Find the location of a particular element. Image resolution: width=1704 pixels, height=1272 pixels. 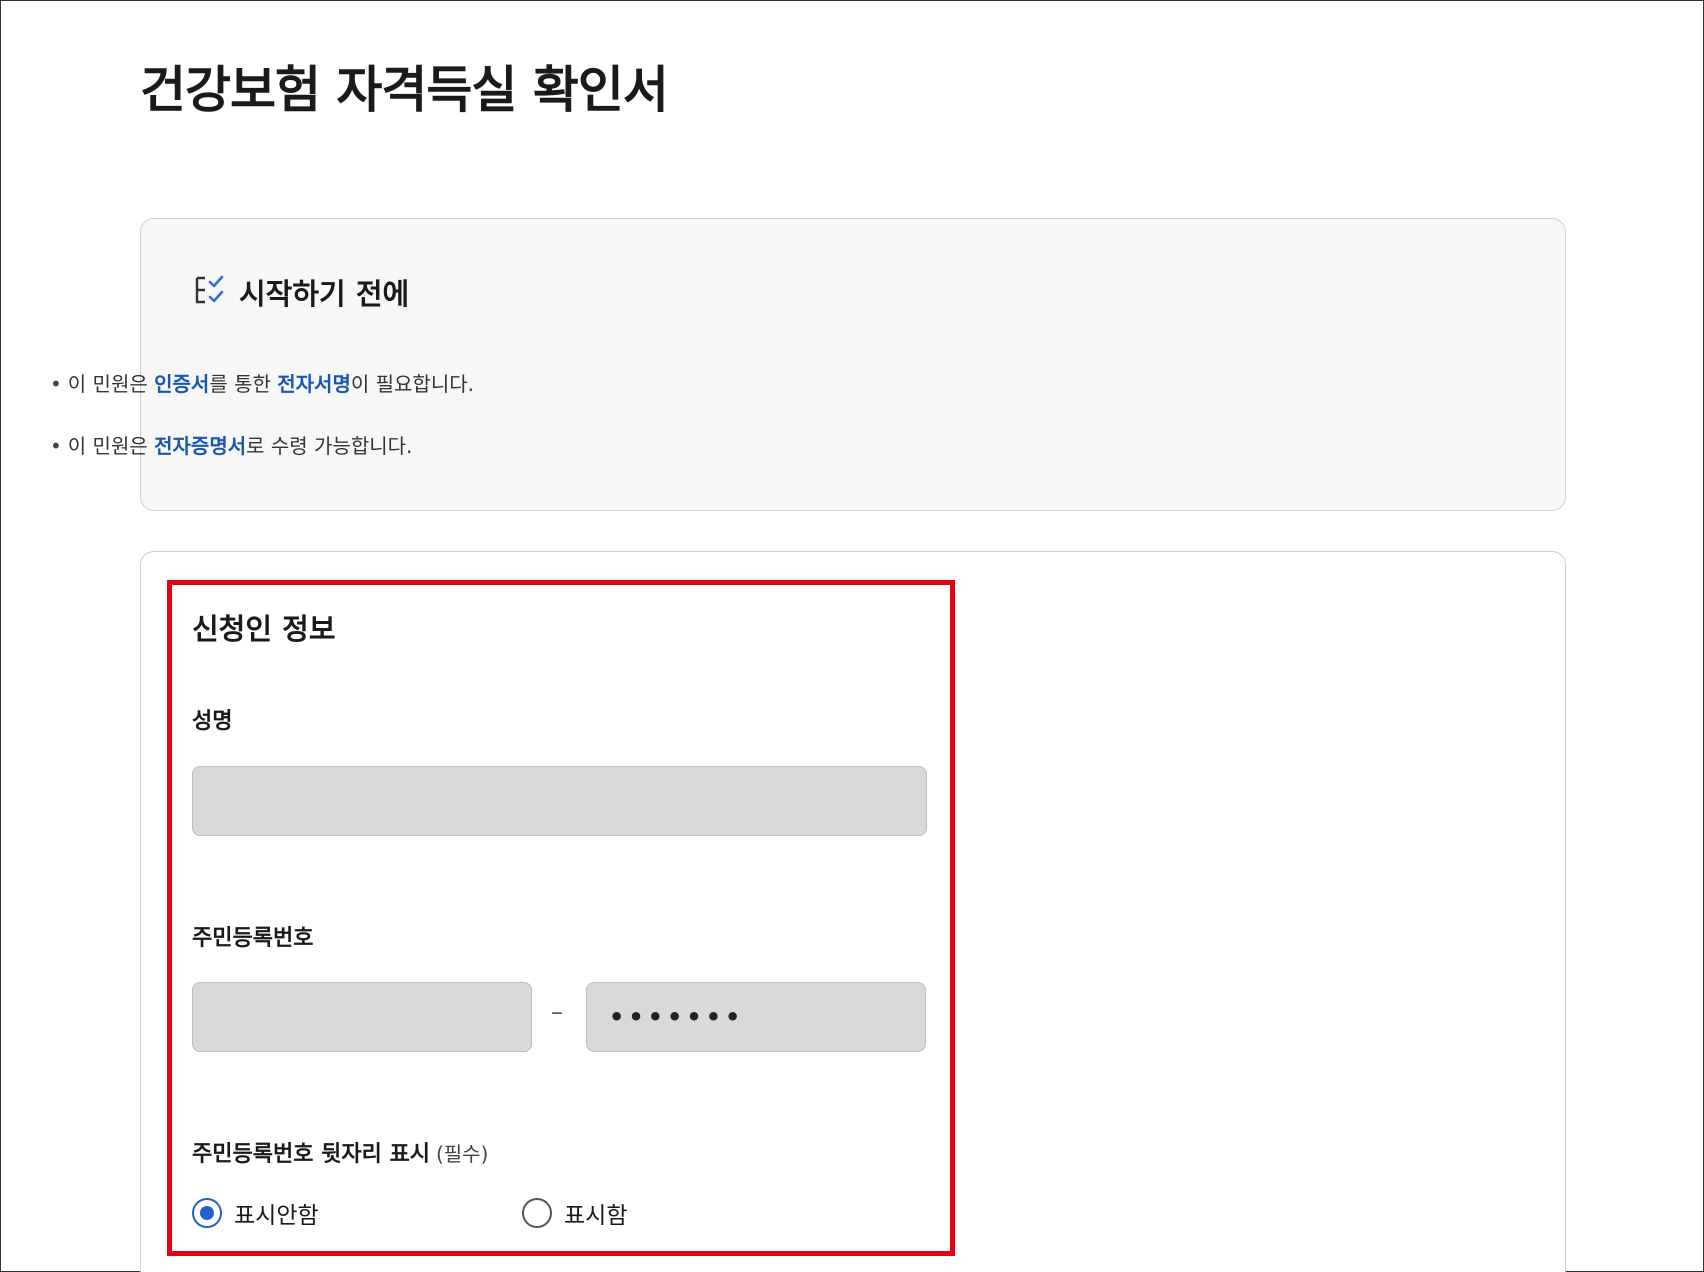

notice-title: 시작하기 전에 is located at coordinates (324, 294).